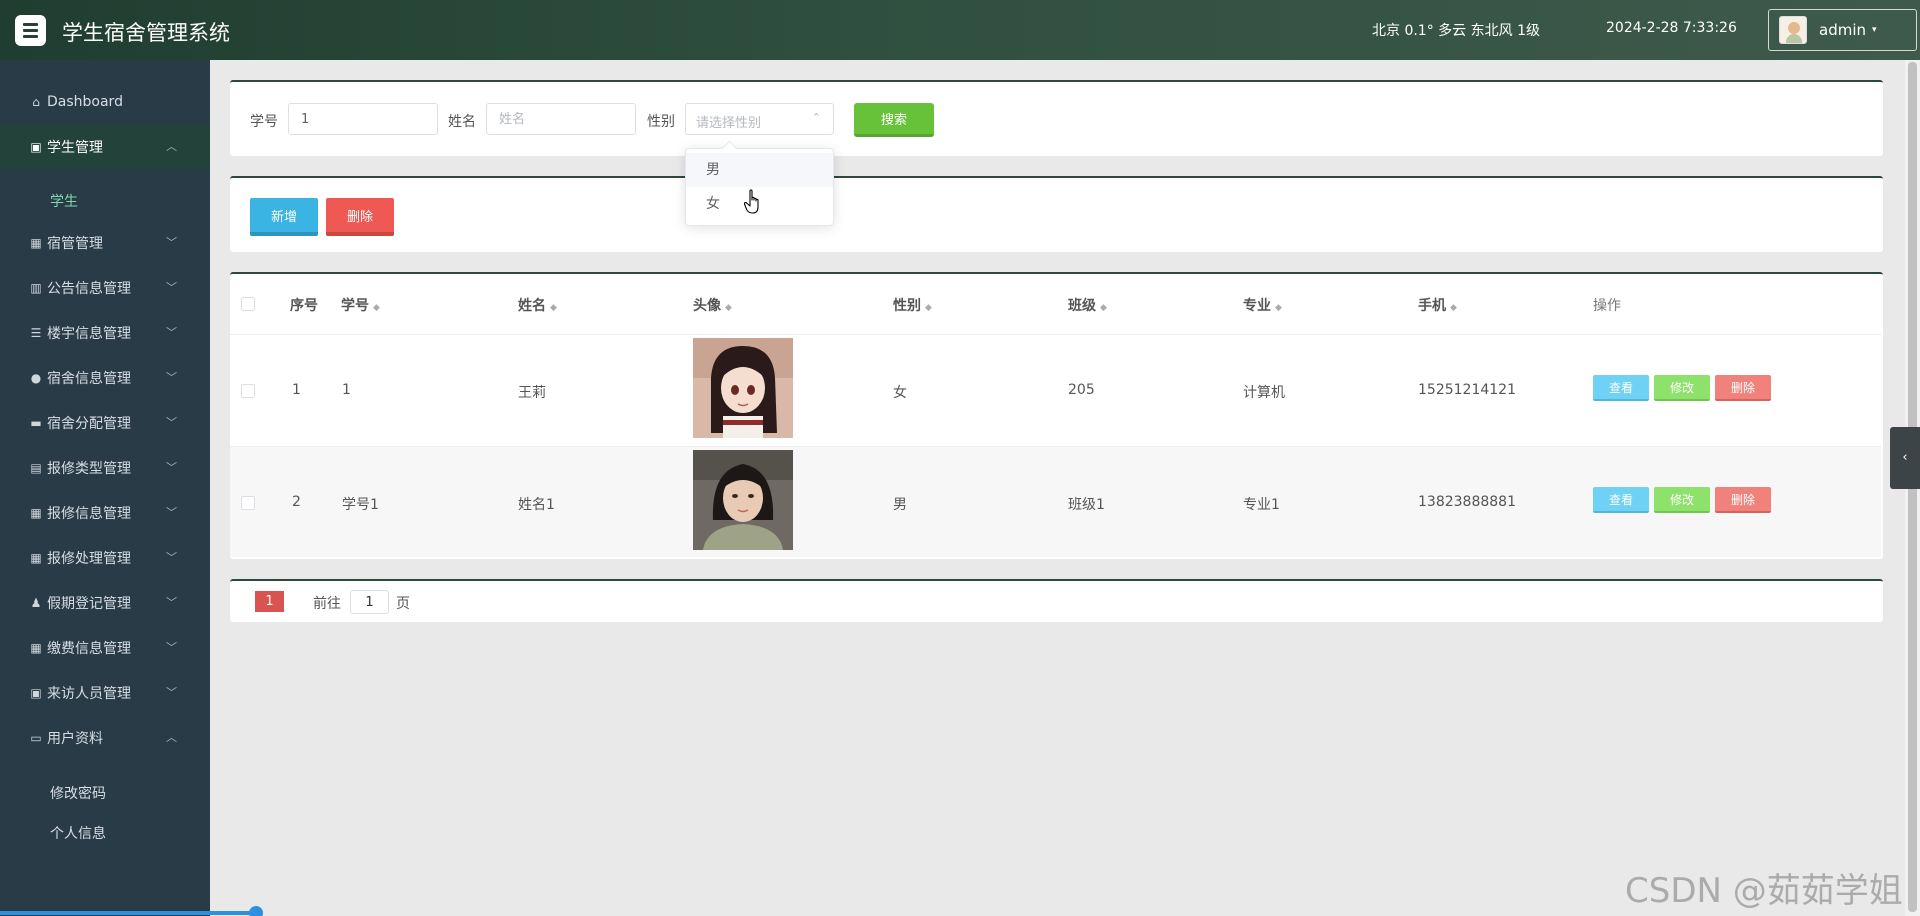  What do you see at coordinates (36, 467) in the screenshot?
I see `briefcase-icon: ▤` at bounding box center [36, 467].